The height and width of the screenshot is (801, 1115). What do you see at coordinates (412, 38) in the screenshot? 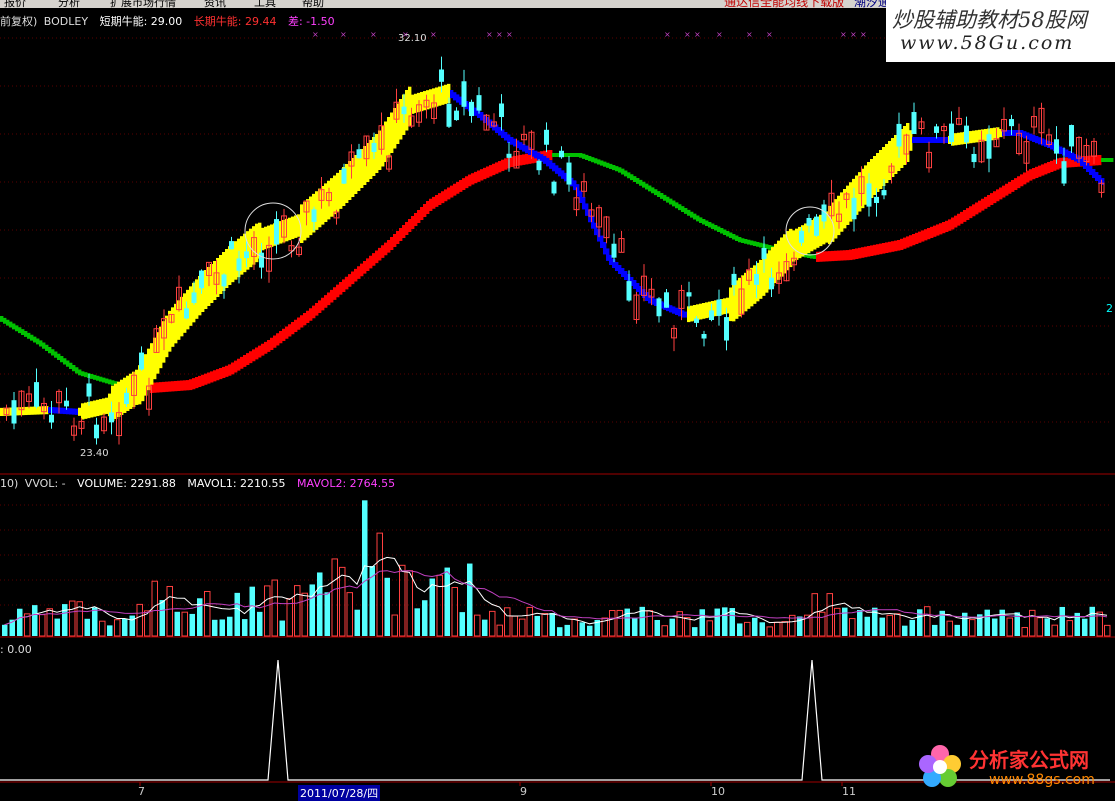
I see `high-price-marker: 32.10` at bounding box center [412, 38].